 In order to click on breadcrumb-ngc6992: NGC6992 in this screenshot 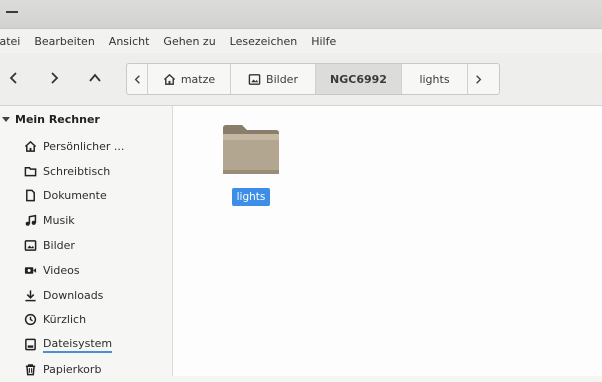, I will do `click(359, 79)`.